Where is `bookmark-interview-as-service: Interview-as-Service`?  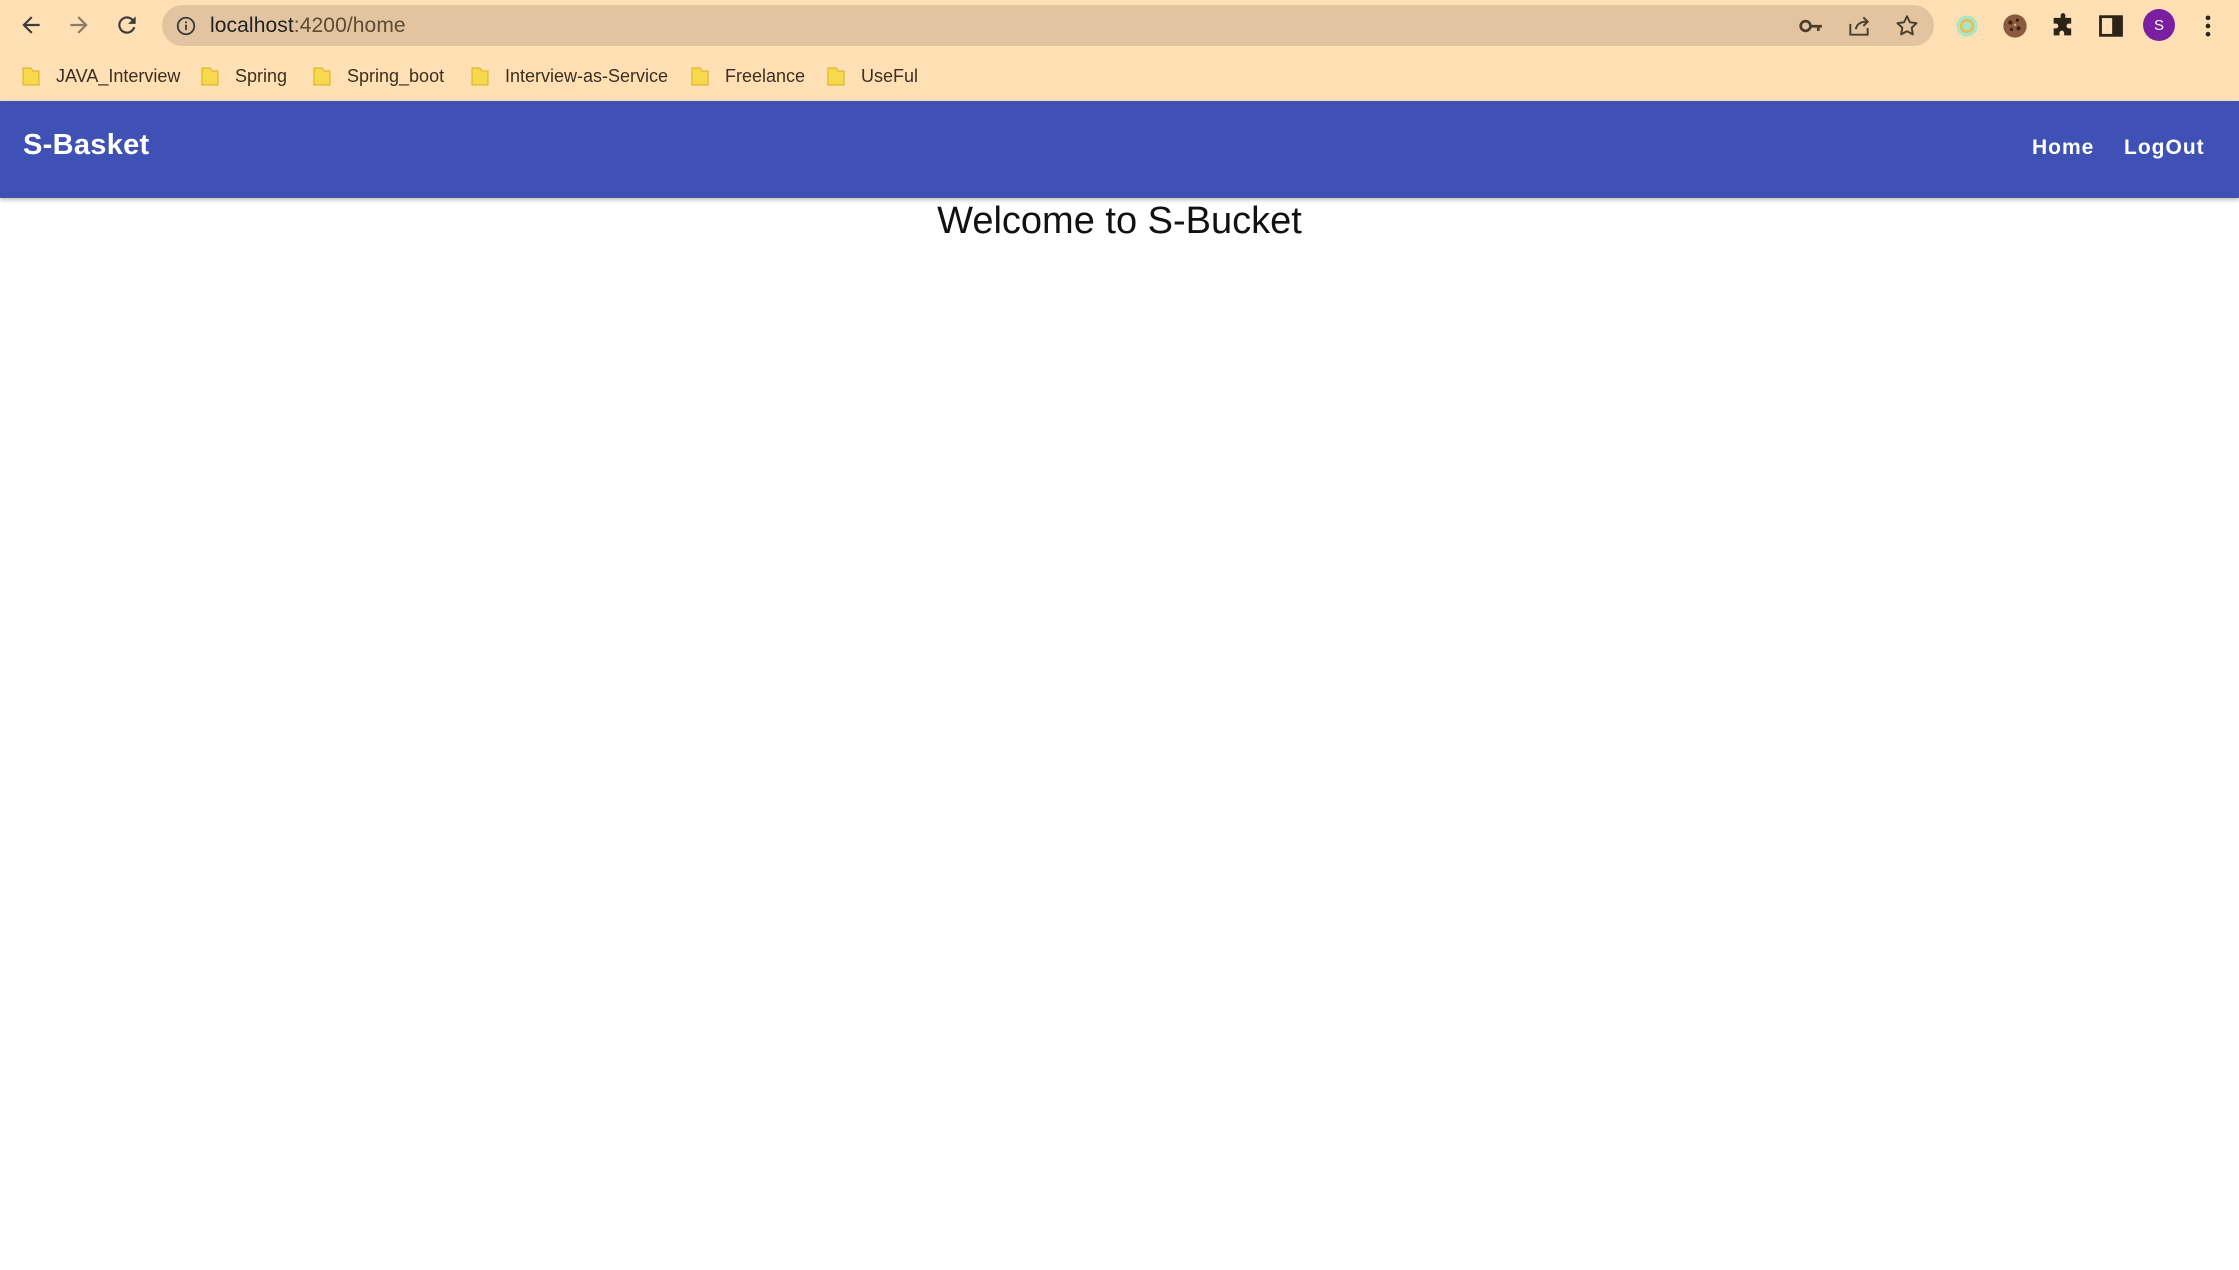 bookmark-interview-as-service: Interview-as-Service is located at coordinates (569, 76).